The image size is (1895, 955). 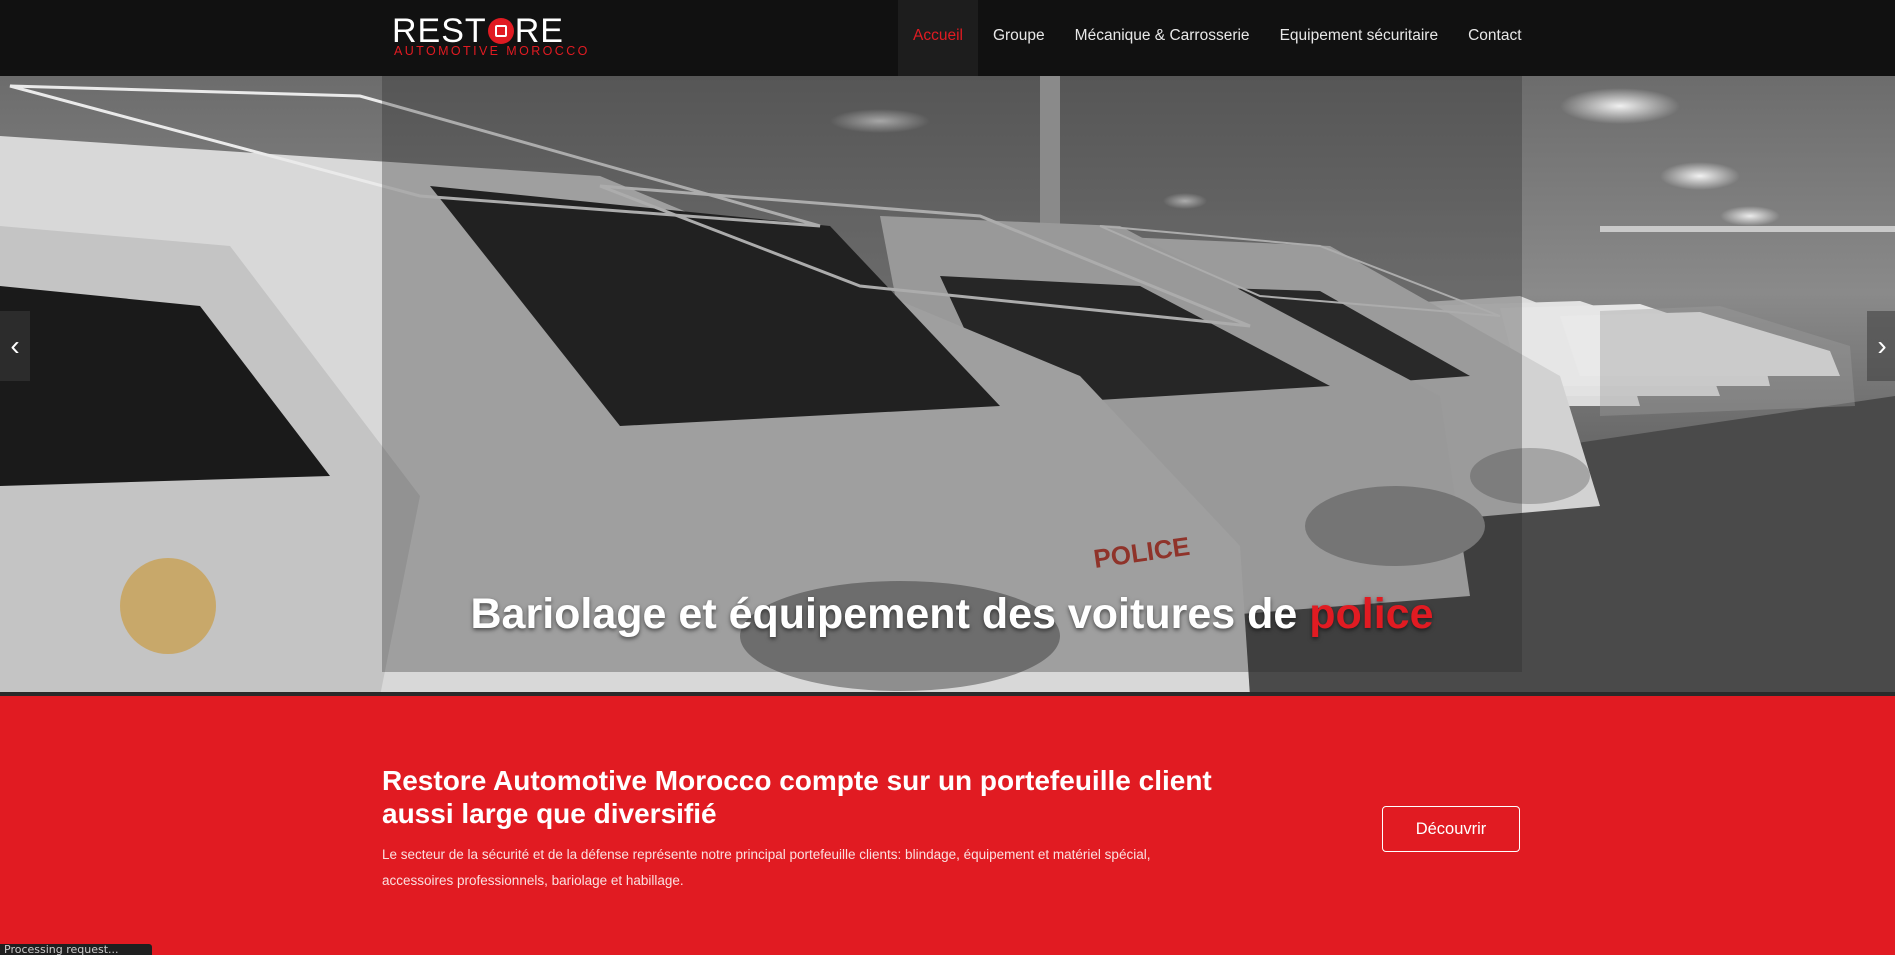 I want to click on decouvrir-button: Découvrir, so click(x=1451, y=829).